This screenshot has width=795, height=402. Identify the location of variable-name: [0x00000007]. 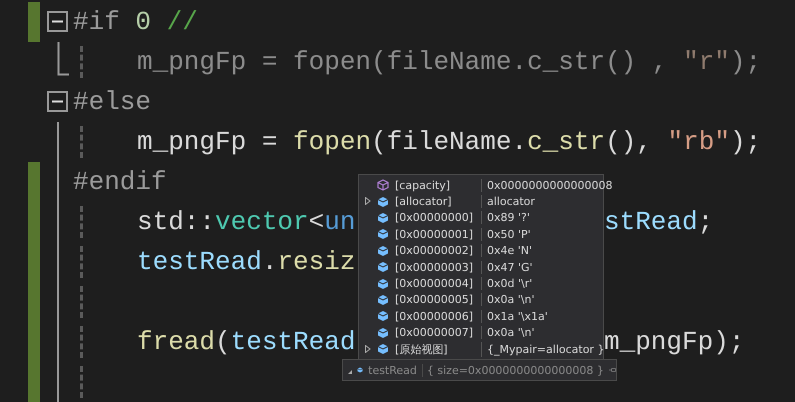
(438, 333).